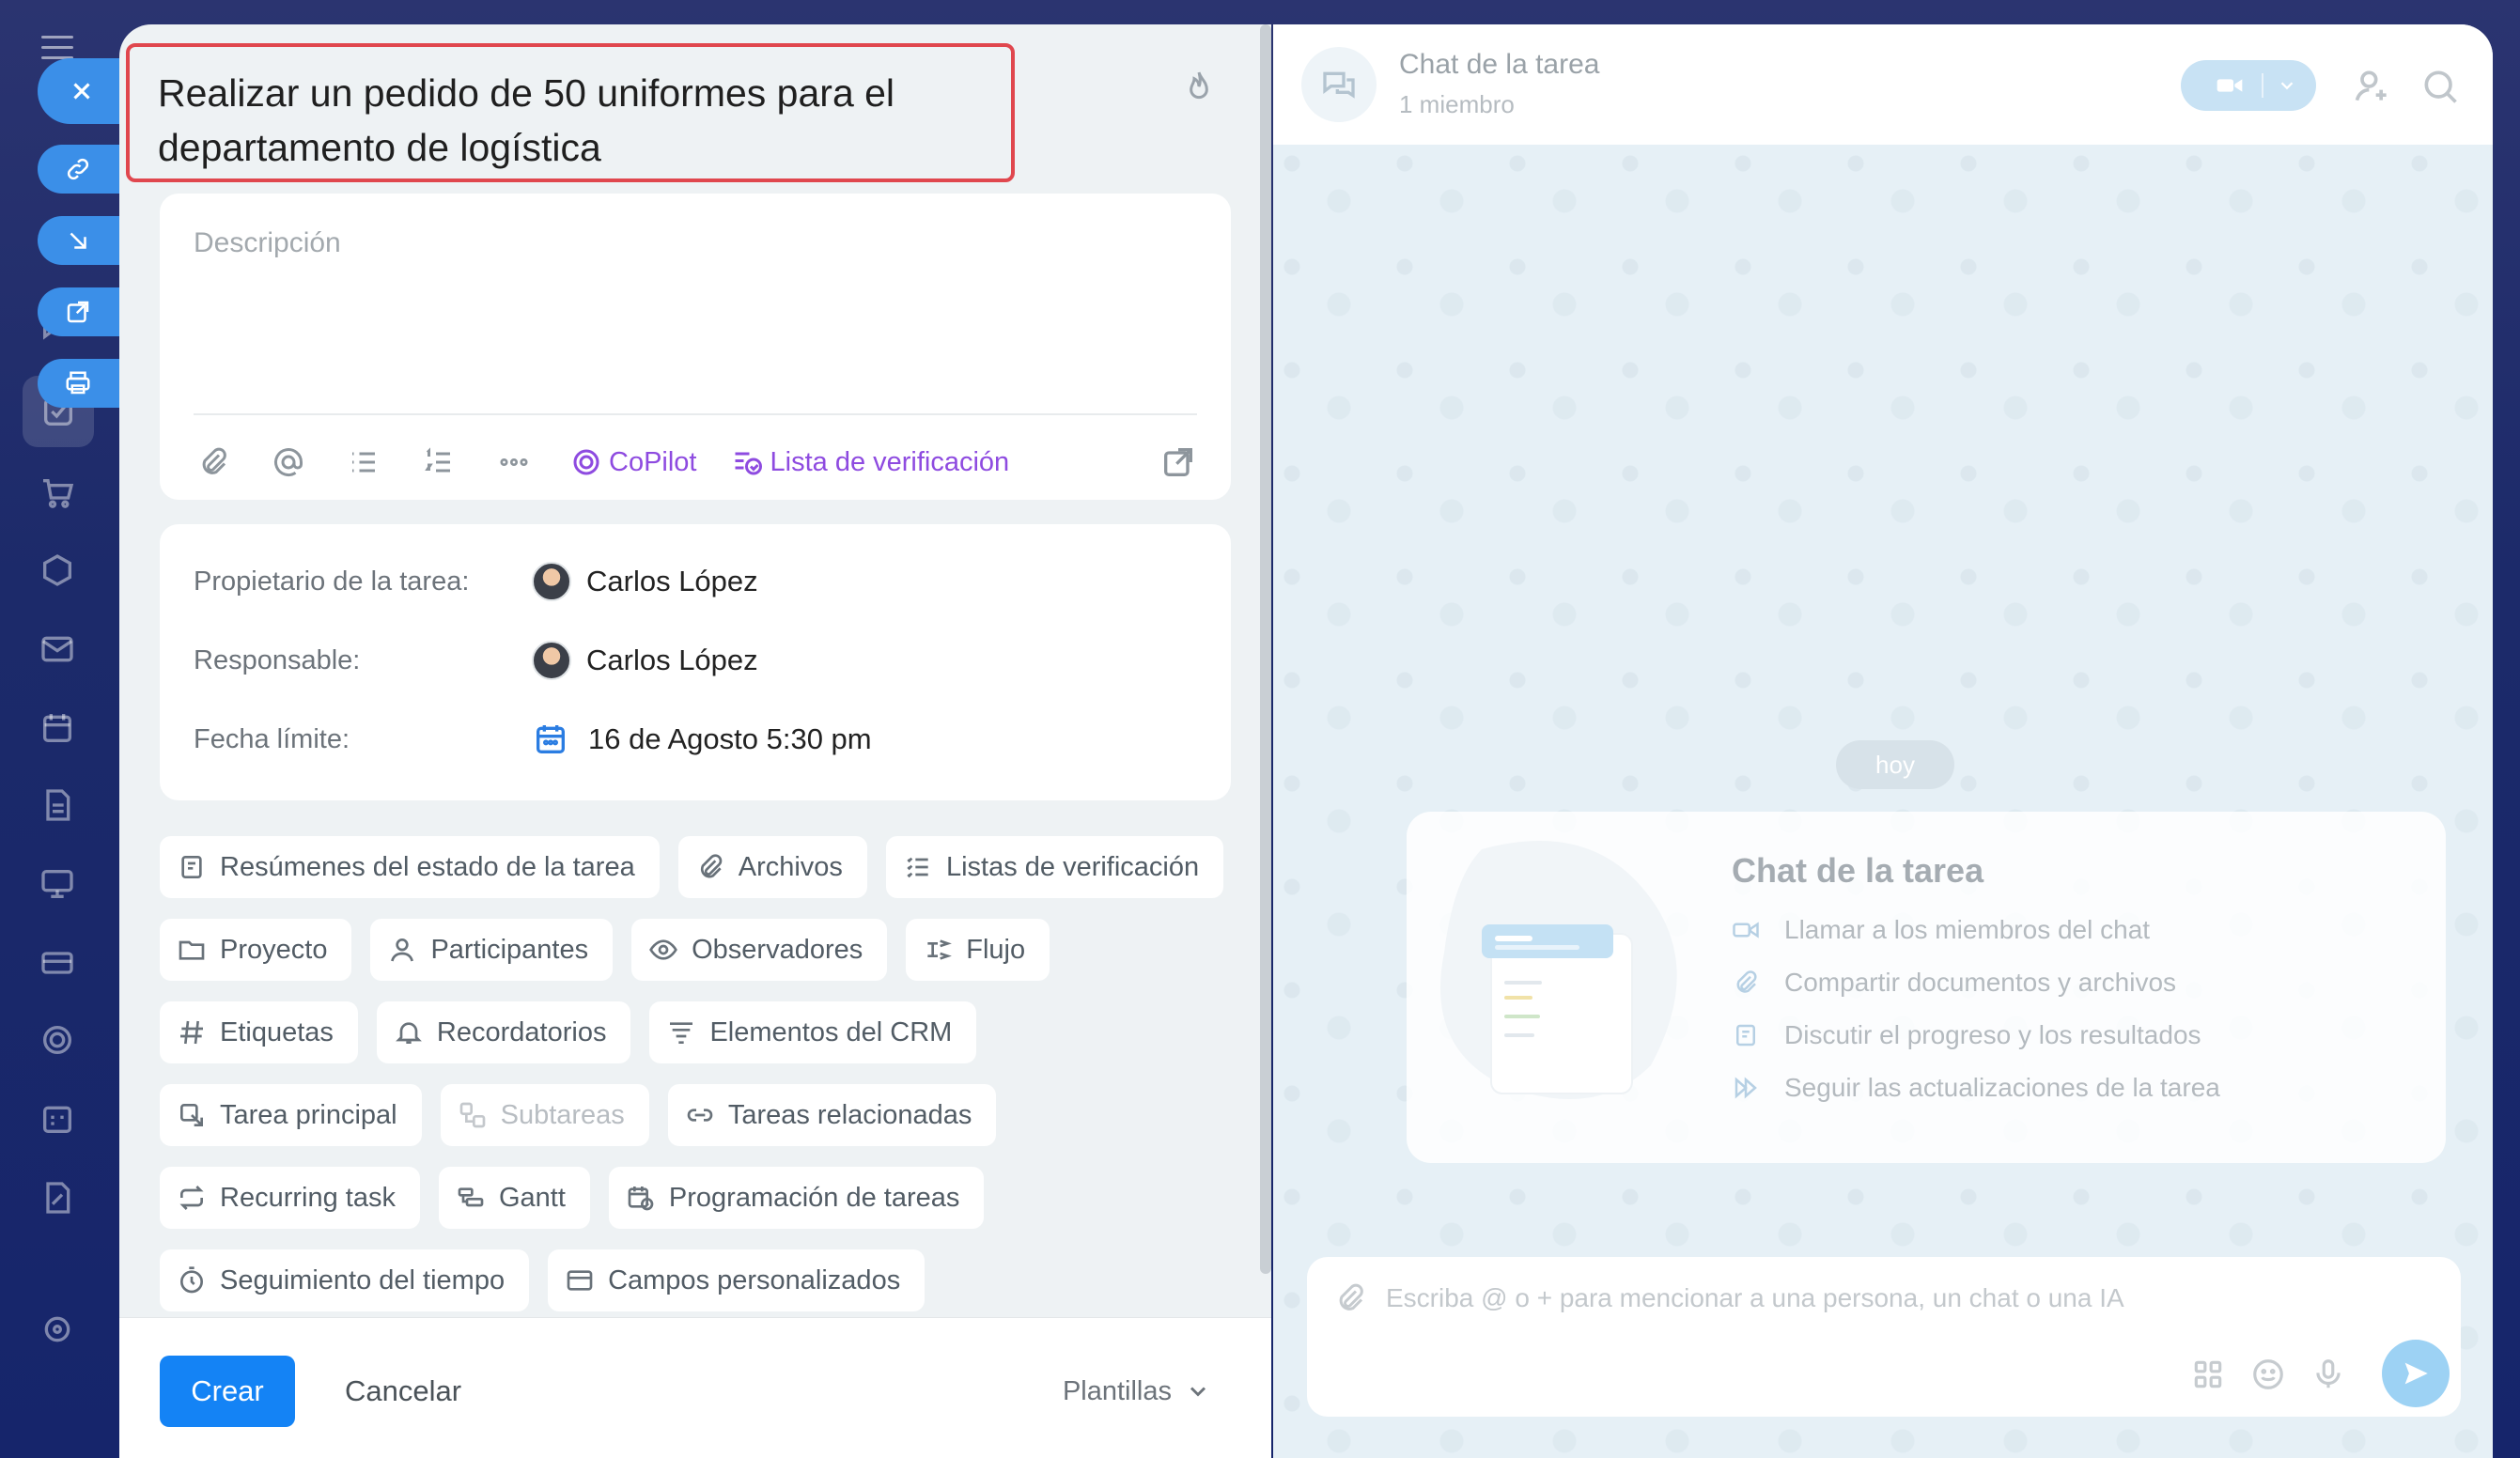 The height and width of the screenshot is (1458, 2520). Describe the element at coordinates (633, 462) in the screenshot. I see `copilot-button: CoPilot` at that location.